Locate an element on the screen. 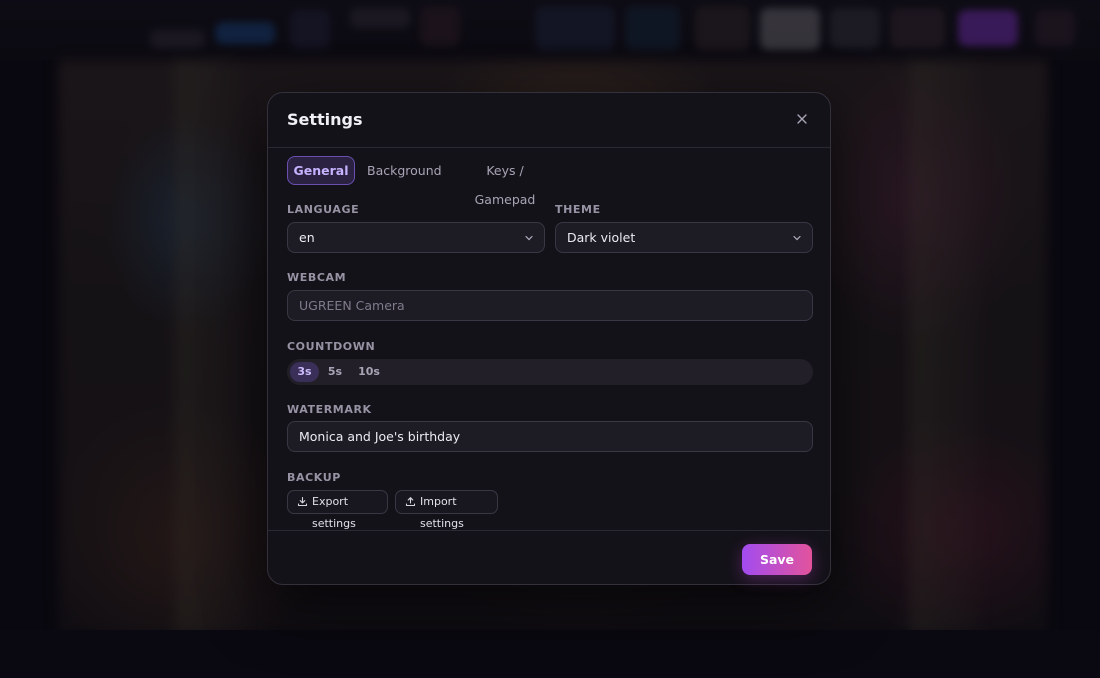  theme-label: THEME is located at coordinates (578, 209).